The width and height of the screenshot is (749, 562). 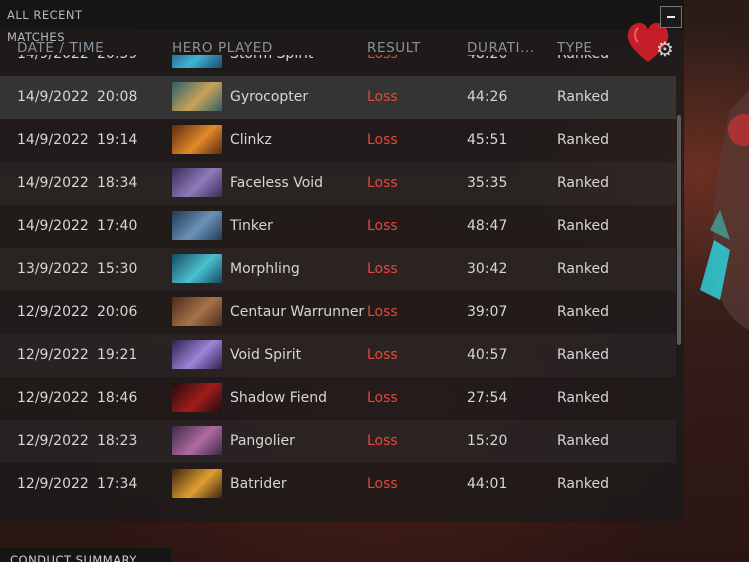 What do you see at coordinates (117, 140) in the screenshot?
I see `match-time: 19:14` at bounding box center [117, 140].